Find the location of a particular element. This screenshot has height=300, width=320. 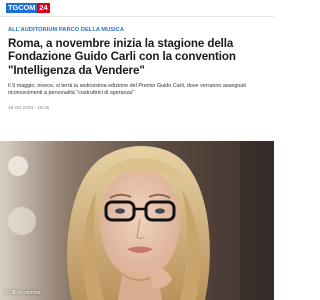

site-header: TGCOM 24 is located at coordinates (137, 8).